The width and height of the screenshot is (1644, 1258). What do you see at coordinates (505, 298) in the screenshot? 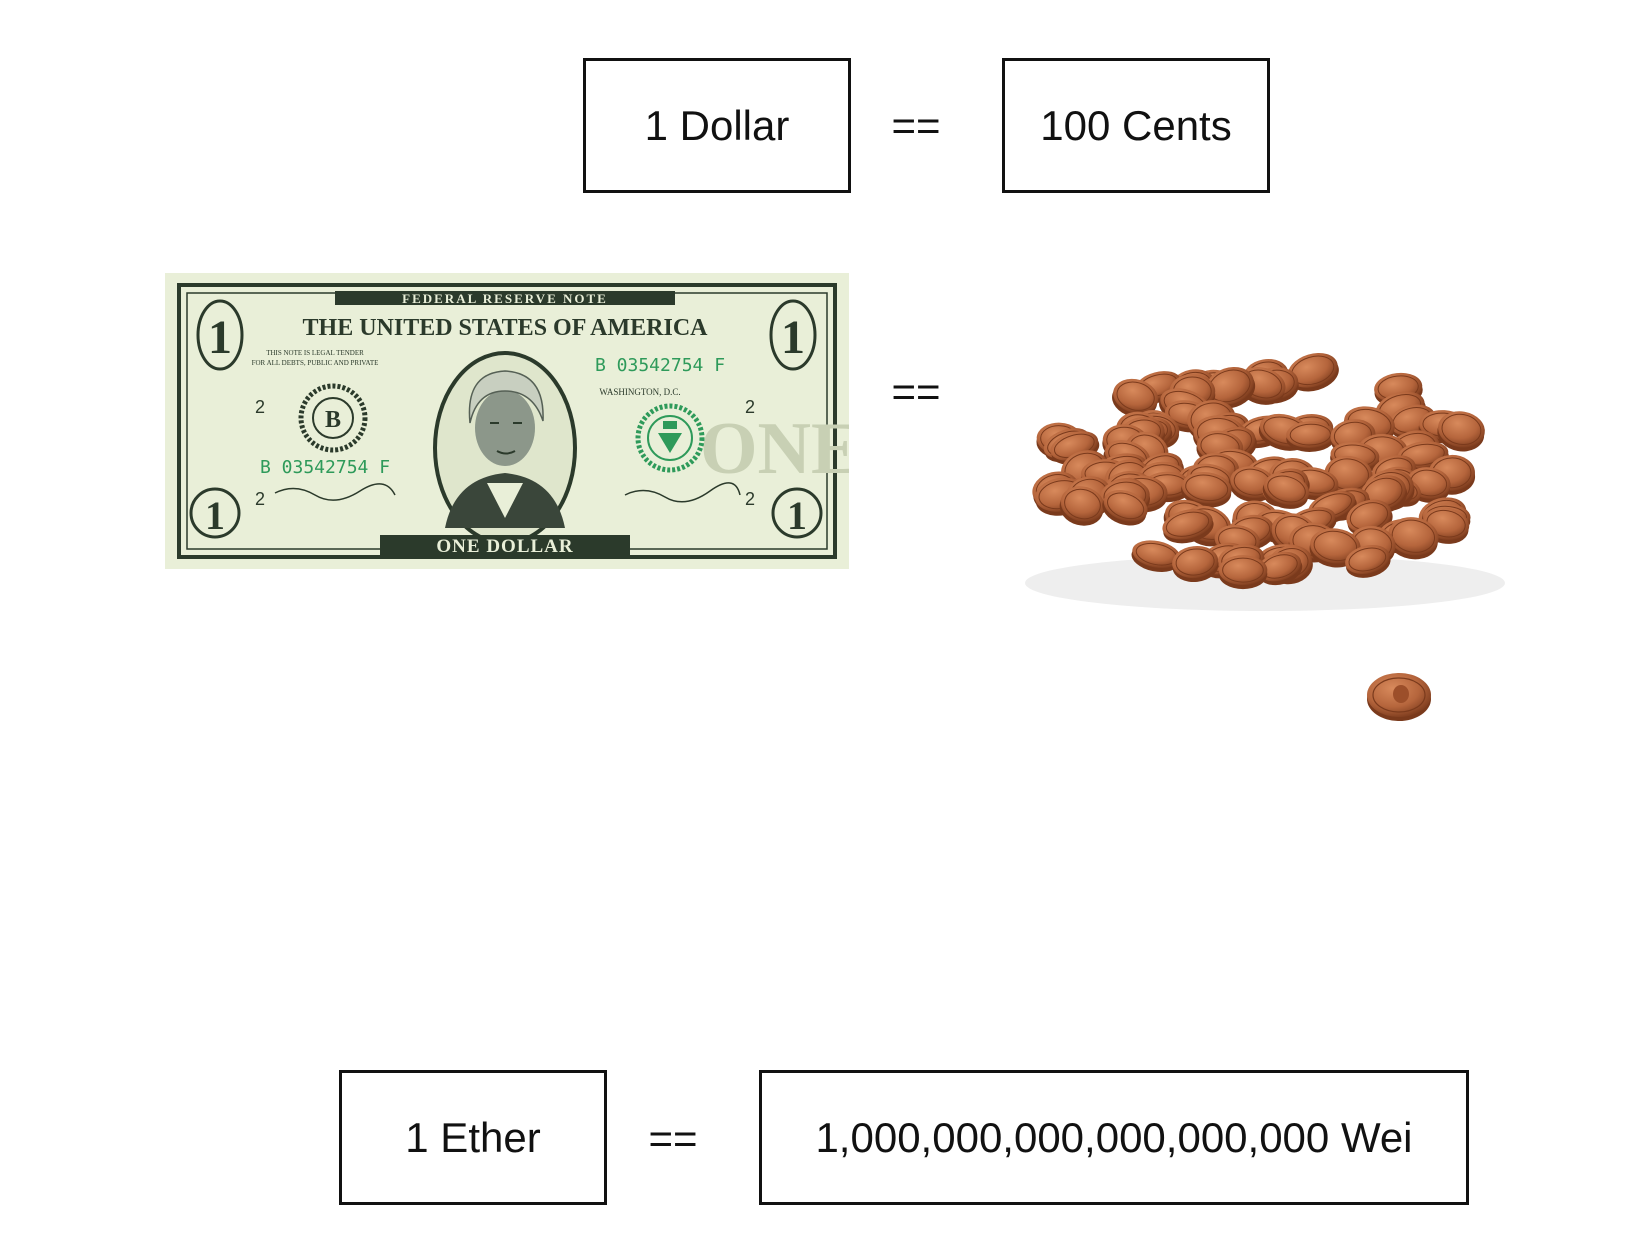
I see `bill-header: FEDERAL RESERVE NOTE` at bounding box center [505, 298].